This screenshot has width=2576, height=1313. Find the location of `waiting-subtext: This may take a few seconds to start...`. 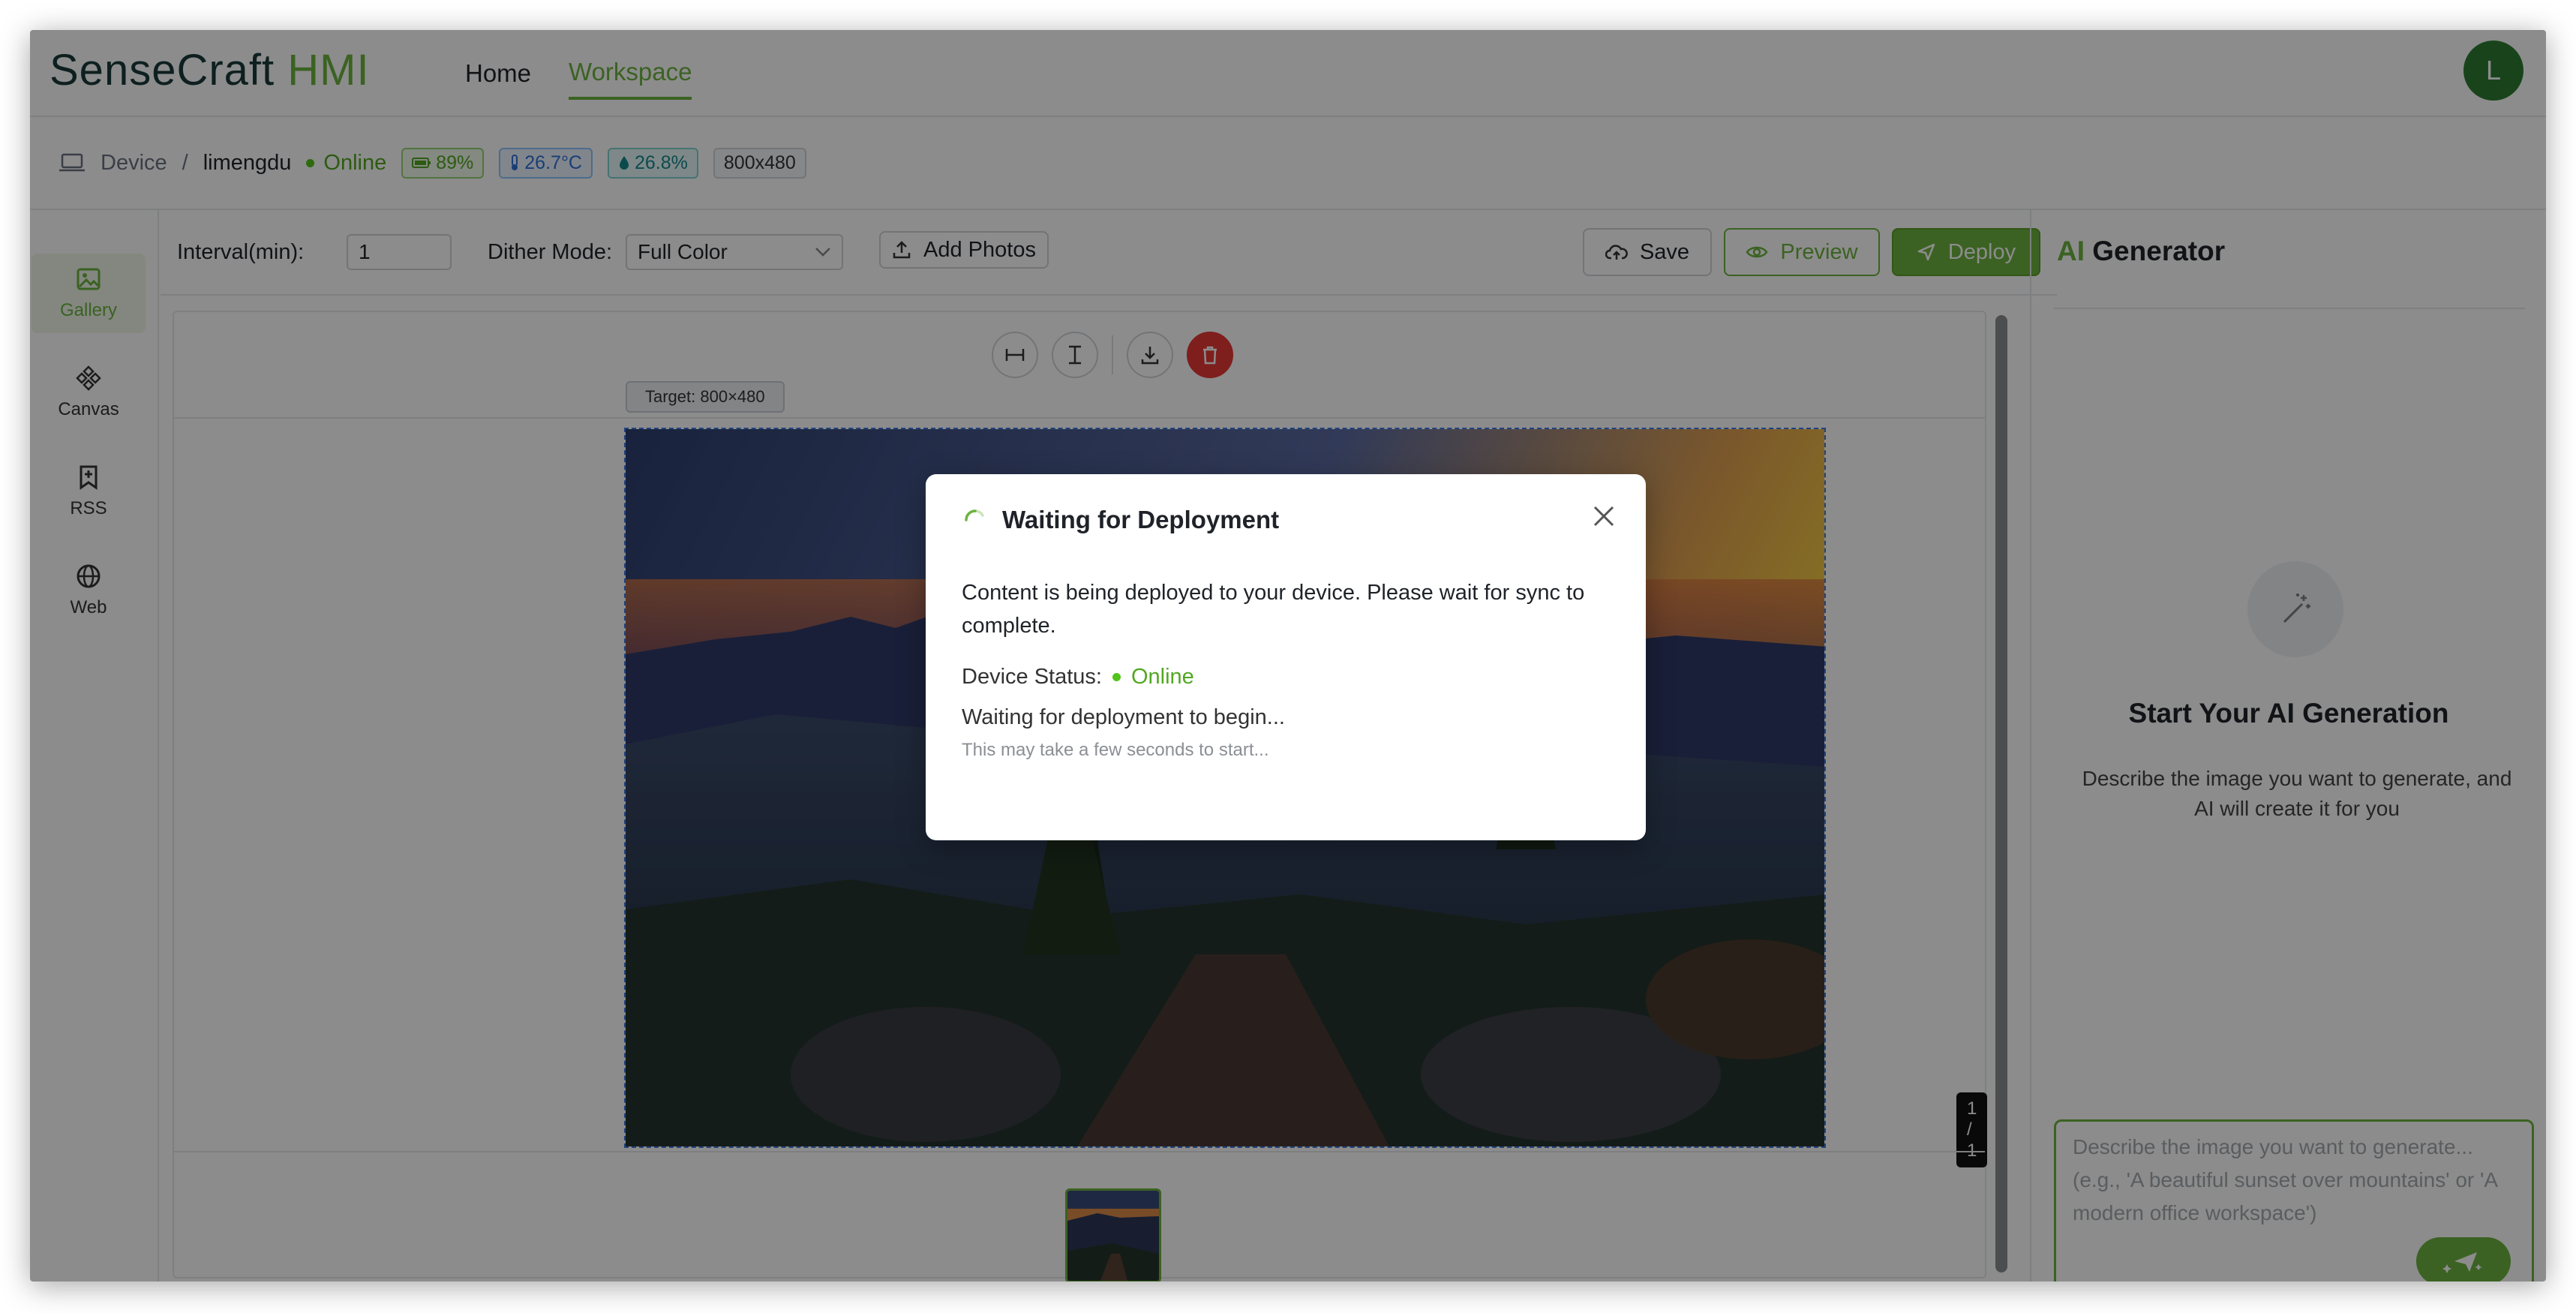

waiting-subtext: This may take a few seconds to start... is located at coordinates (1115, 750).